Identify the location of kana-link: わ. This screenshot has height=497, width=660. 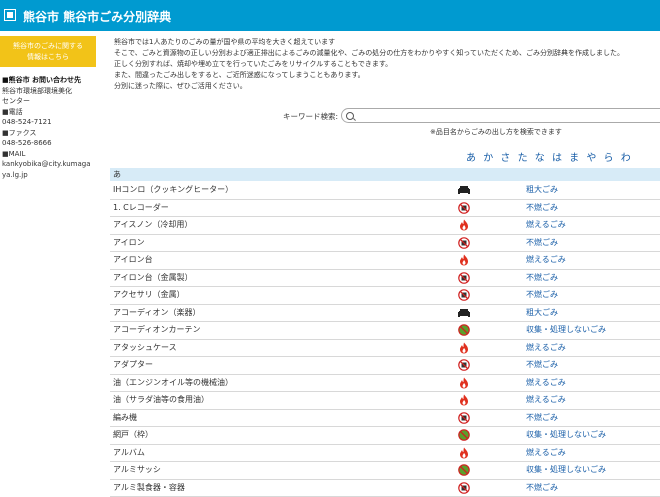
(626, 158).